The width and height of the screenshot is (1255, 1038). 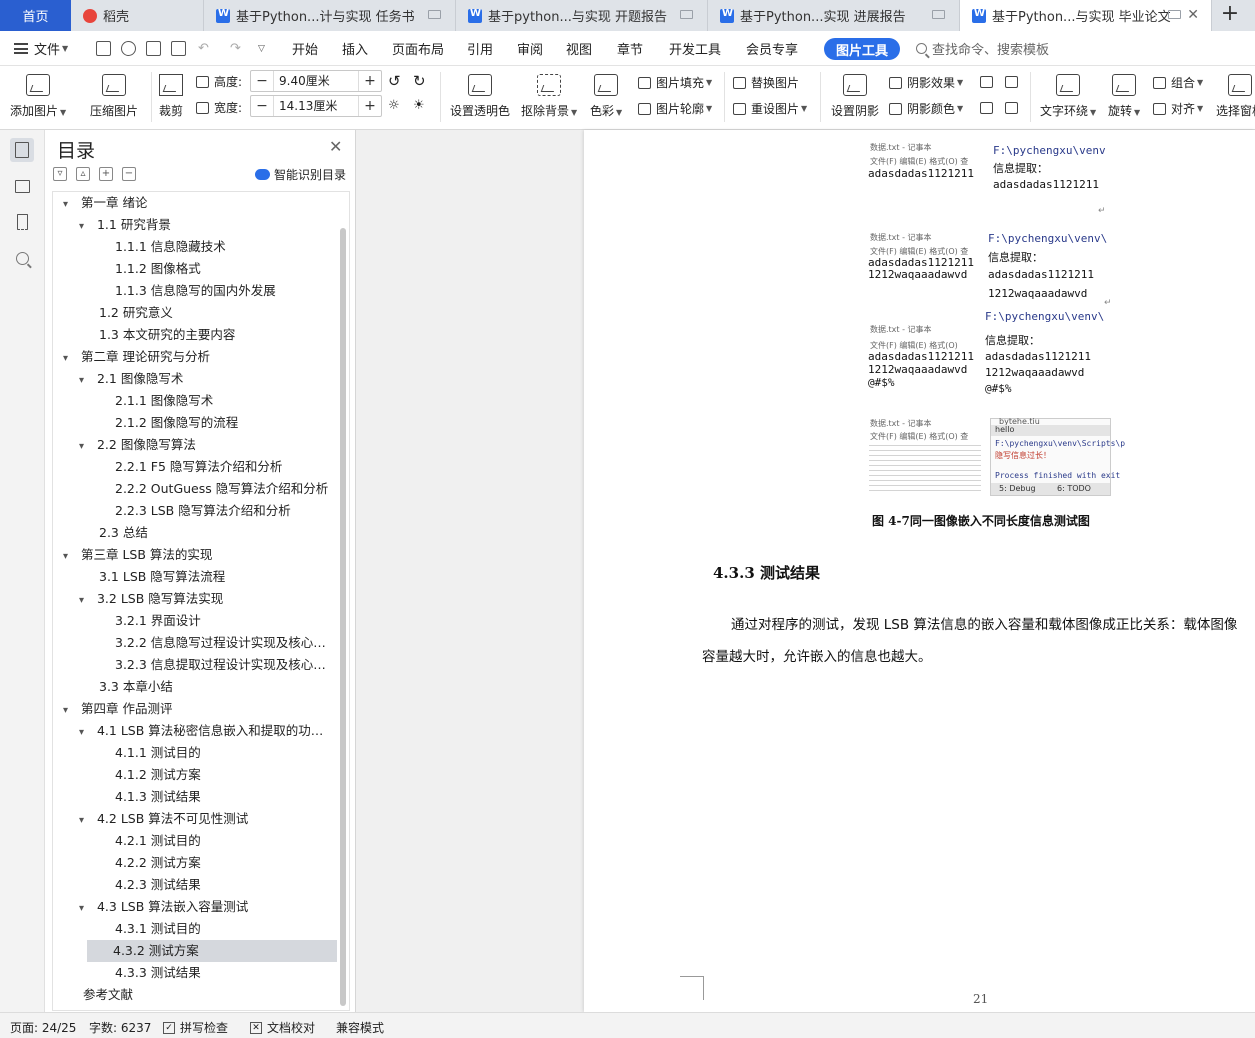 What do you see at coordinates (343, 617) in the screenshot?
I see `toc-scrollbar` at bounding box center [343, 617].